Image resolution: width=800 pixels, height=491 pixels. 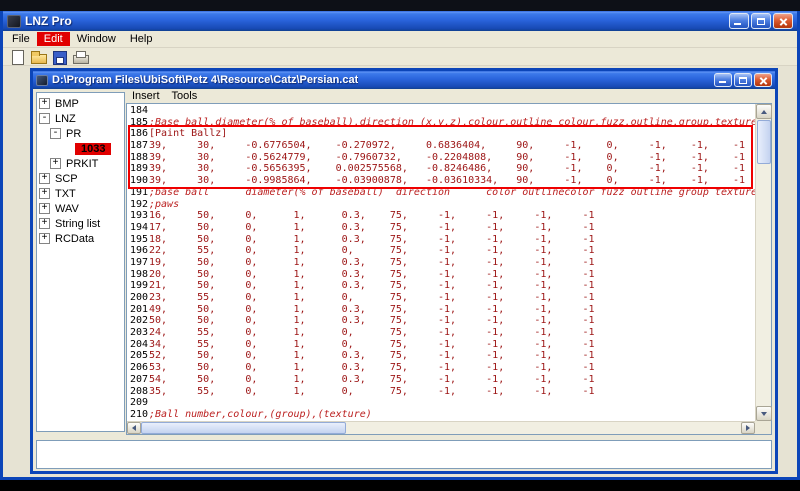 What do you see at coordinates (21, 39) in the screenshot?
I see `menu-item-file: File` at bounding box center [21, 39].